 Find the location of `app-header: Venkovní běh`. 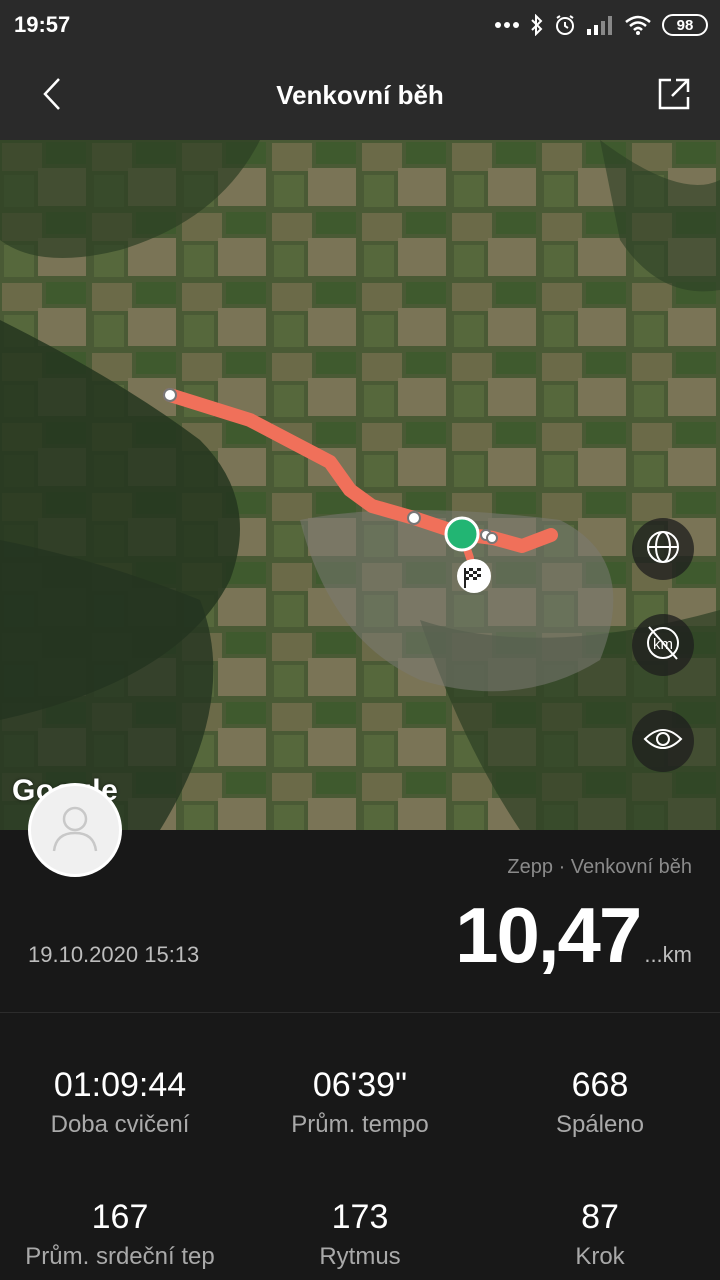

app-header: Venkovní běh is located at coordinates (360, 96).